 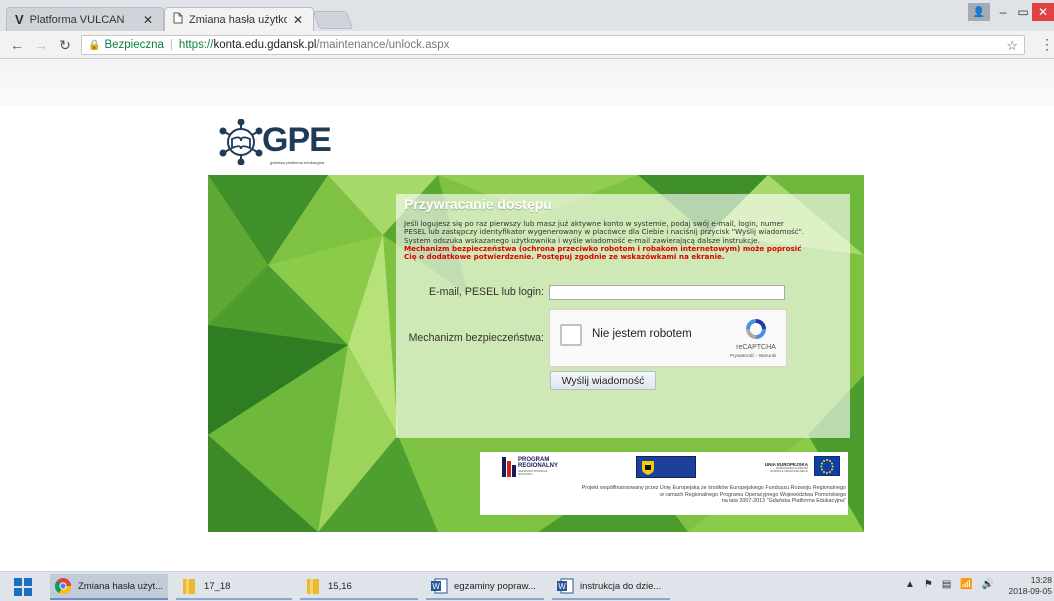 What do you see at coordinates (1030, 591) in the screenshot?
I see `clock-date: 2018-09-05` at bounding box center [1030, 591].